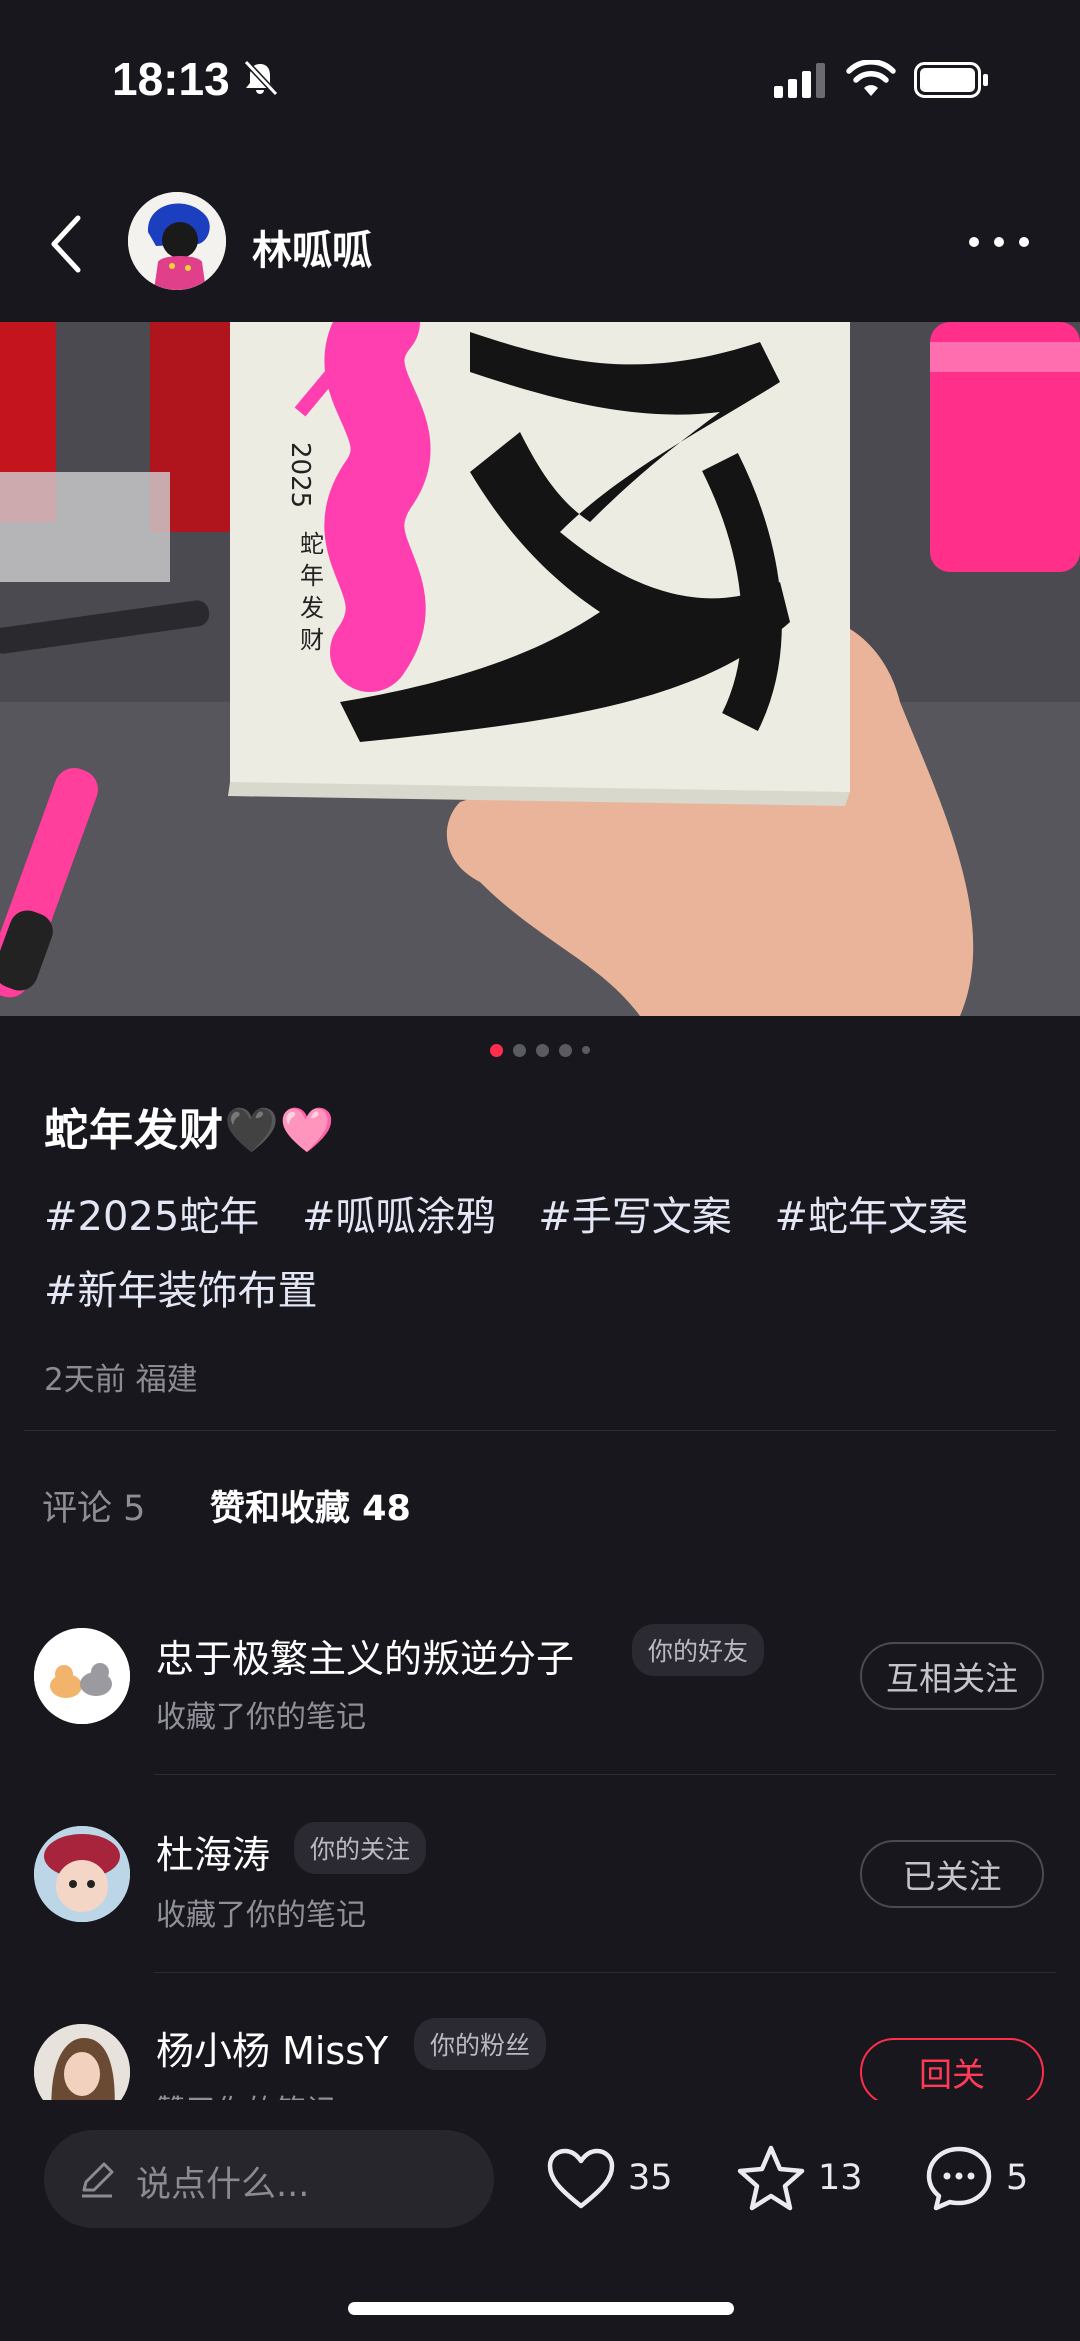  I want to click on page-dot-active, so click(496, 1050).